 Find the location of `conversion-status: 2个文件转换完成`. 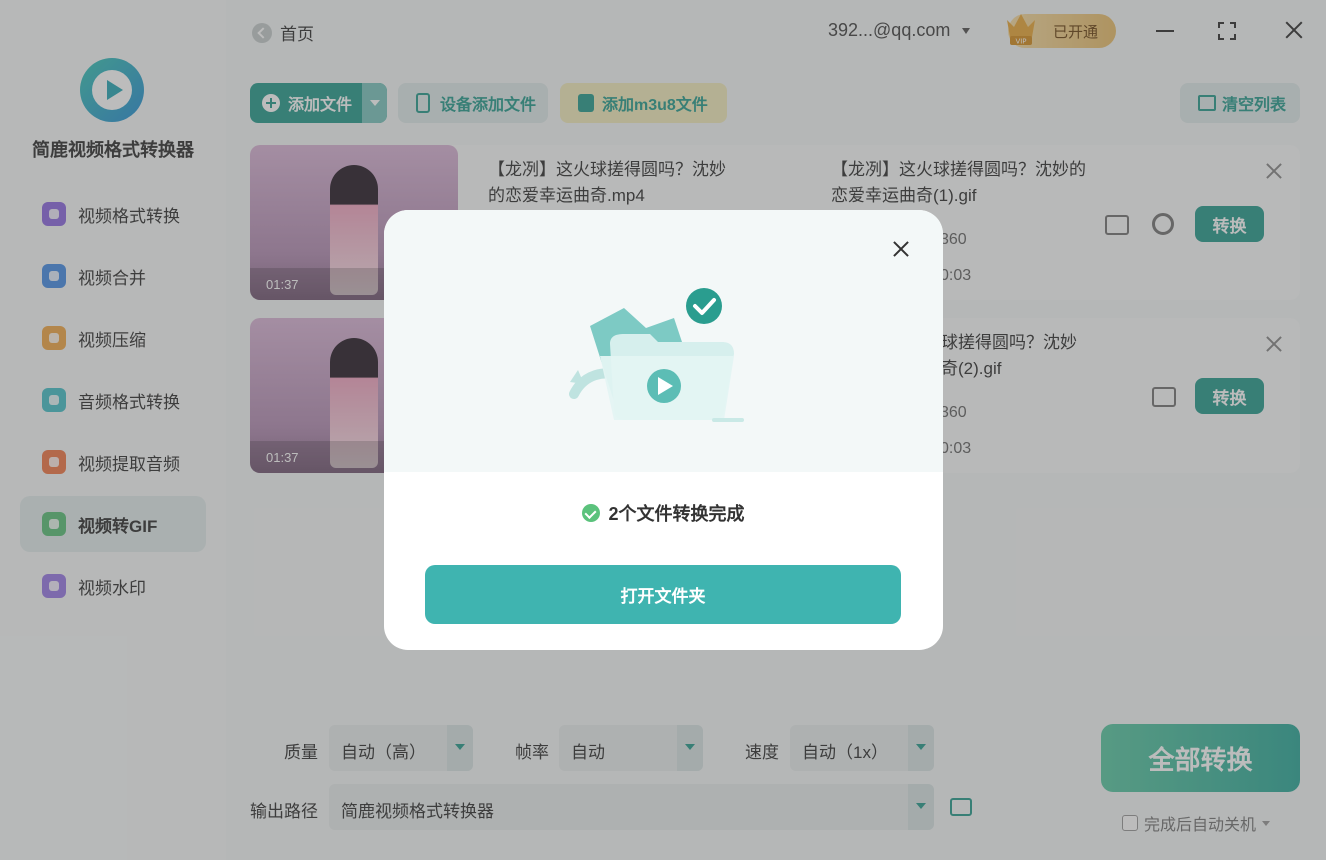

conversion-status: 2个文件转换完成 is located at coordinates (663, 513).